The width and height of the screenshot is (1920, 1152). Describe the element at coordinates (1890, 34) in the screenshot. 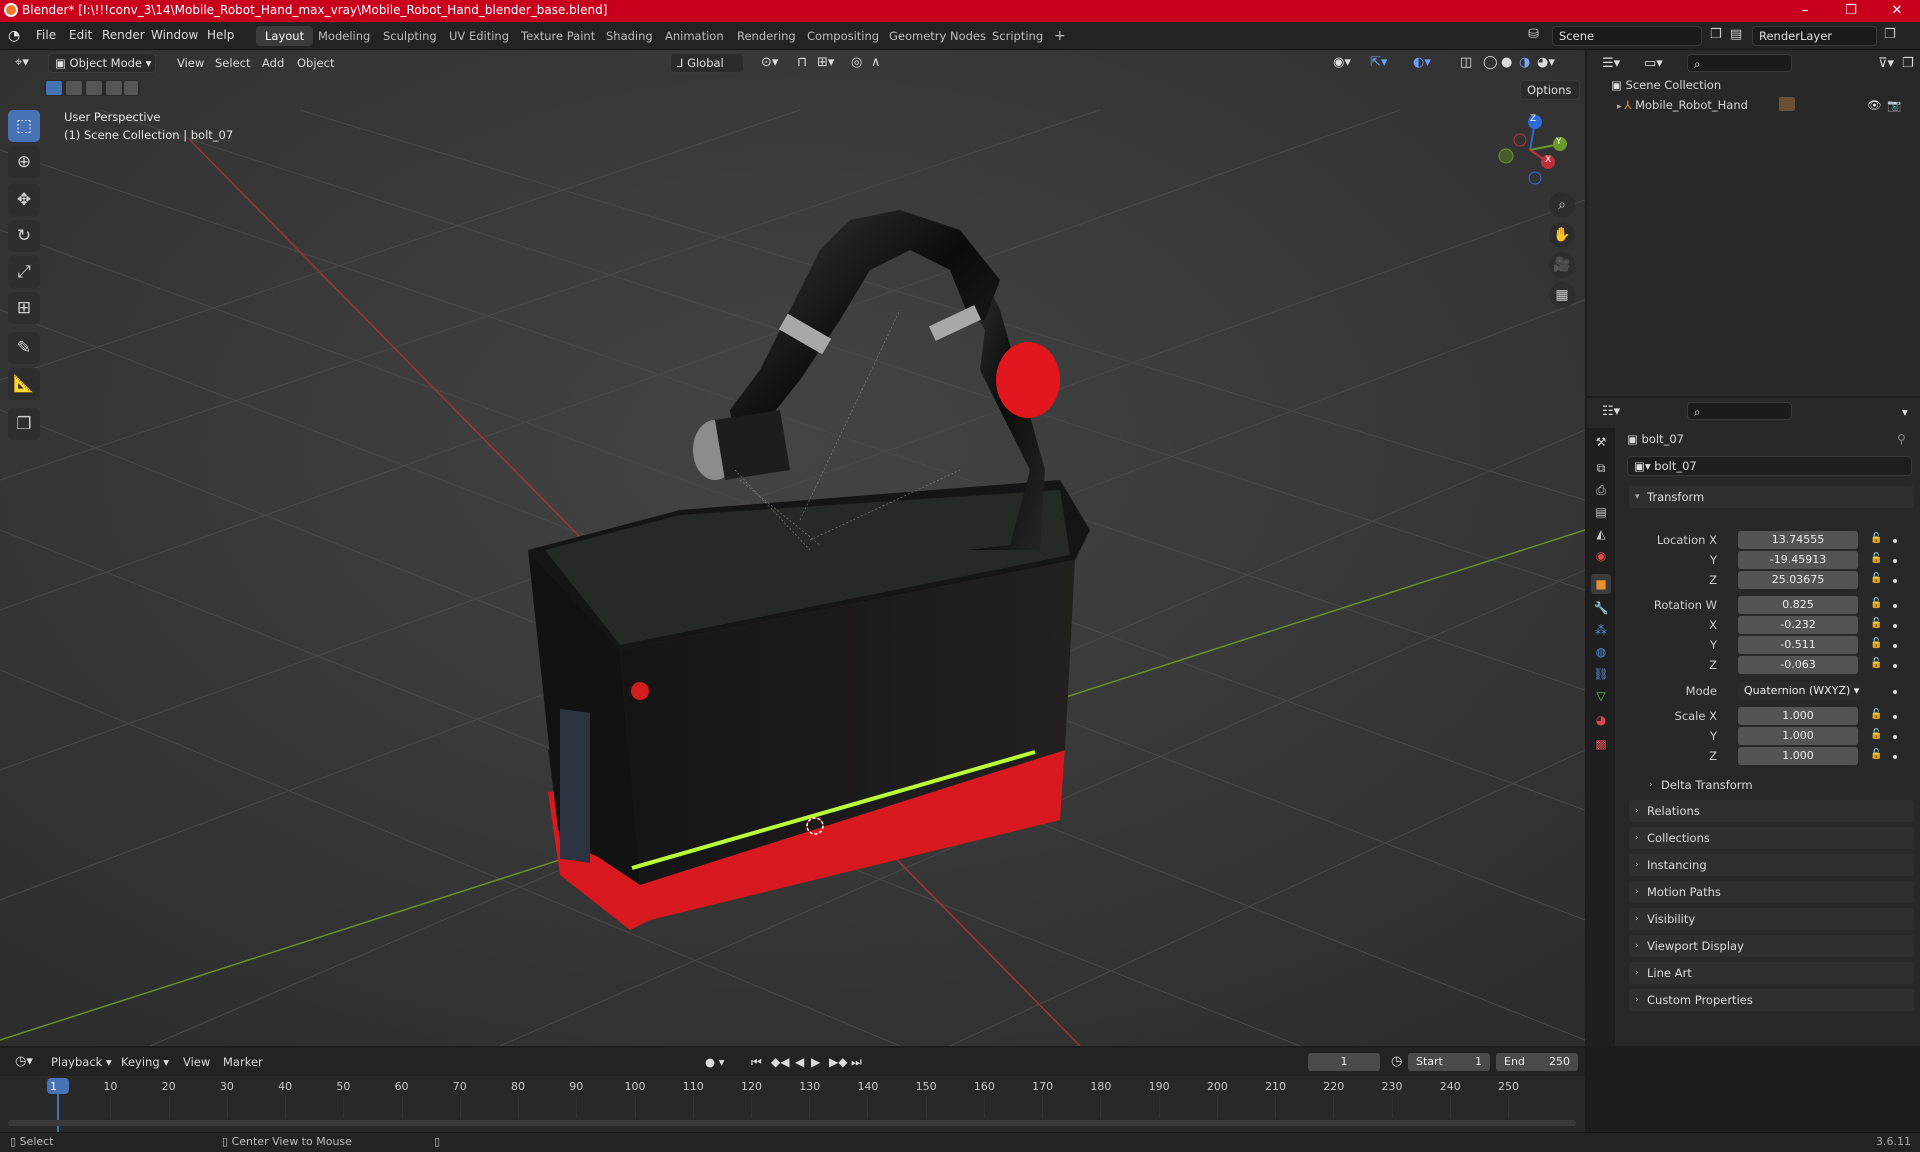

I see `new-view-layer-icon: ❐` at that location.